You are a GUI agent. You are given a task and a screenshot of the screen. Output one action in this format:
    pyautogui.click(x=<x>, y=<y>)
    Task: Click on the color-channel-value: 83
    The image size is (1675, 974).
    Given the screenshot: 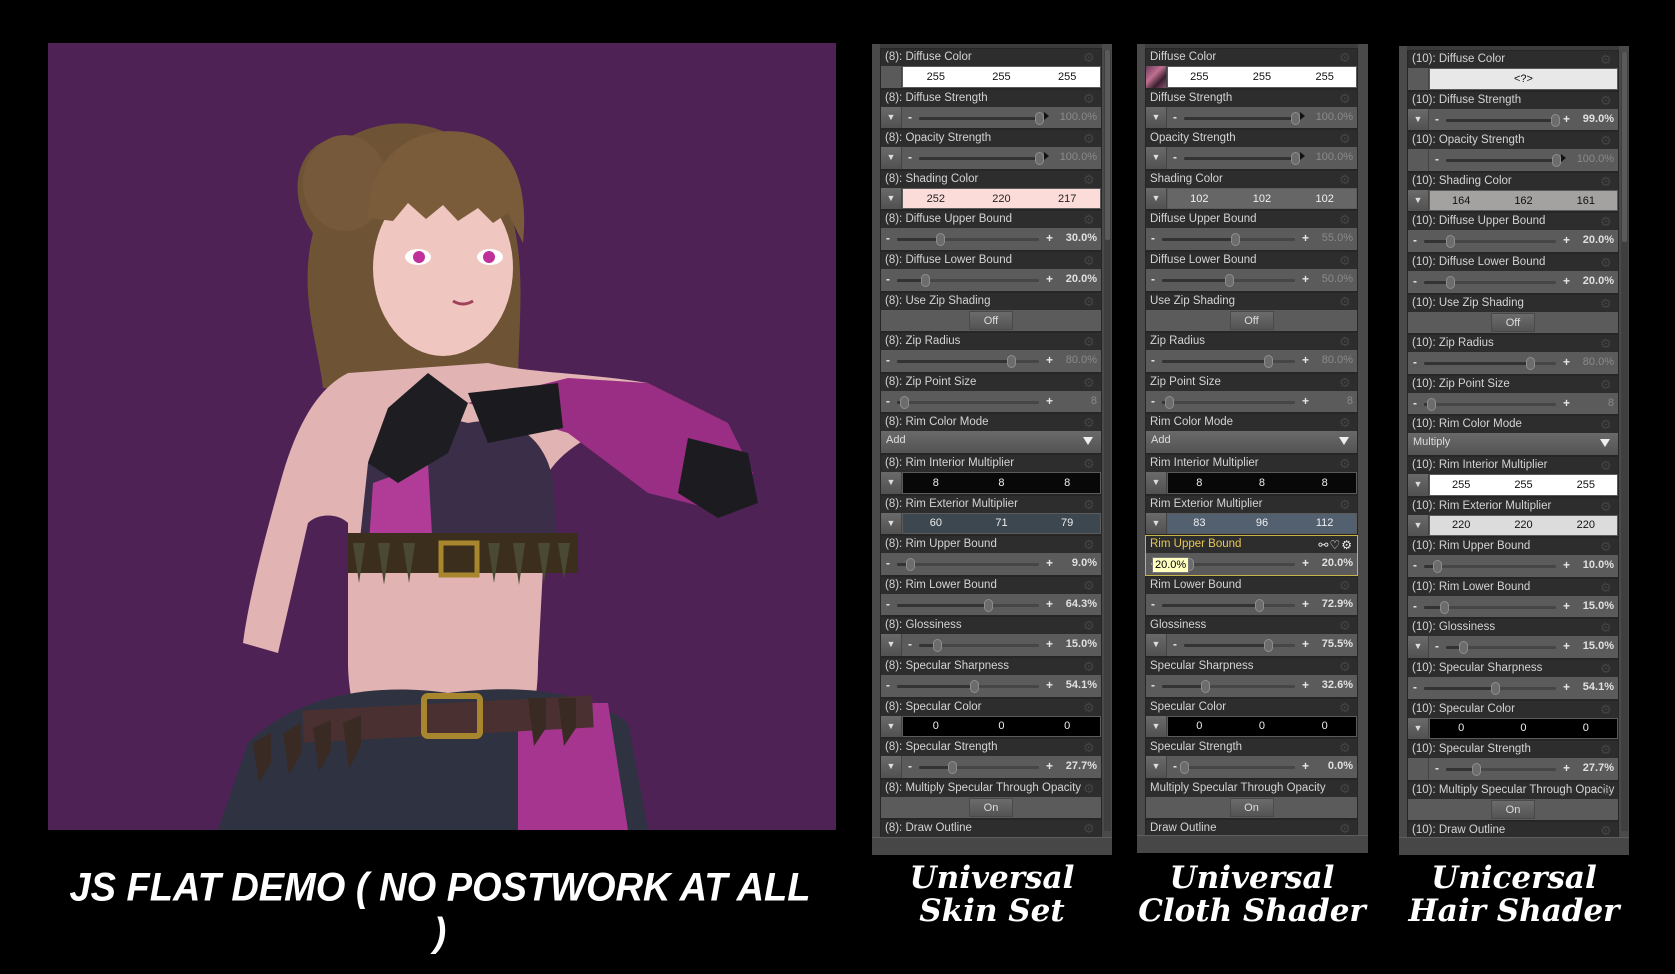 What is the action you would take?
    pyautogui.click(x=1199, y=523)
    